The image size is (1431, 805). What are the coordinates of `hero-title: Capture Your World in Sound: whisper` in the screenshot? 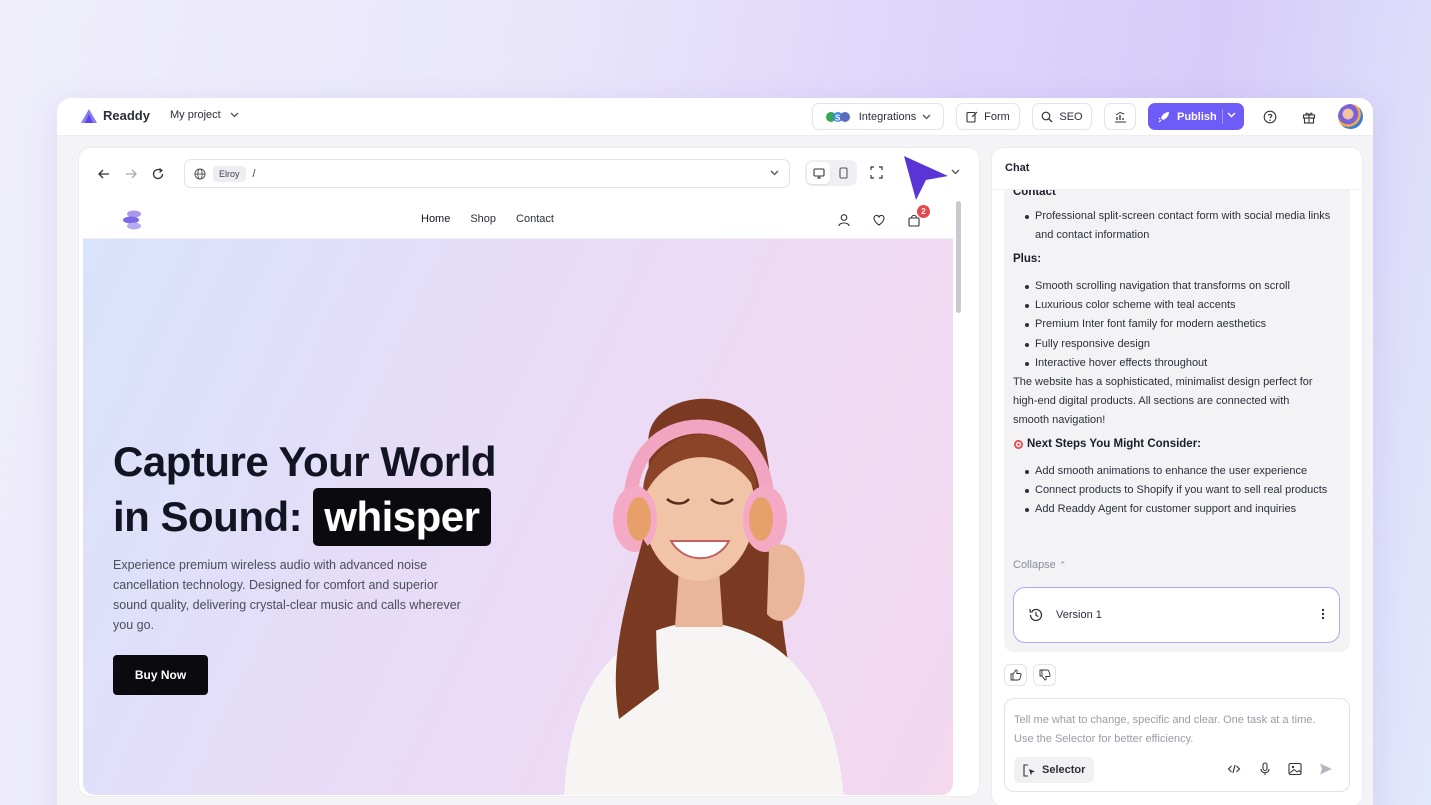 It's located at (305, 491).